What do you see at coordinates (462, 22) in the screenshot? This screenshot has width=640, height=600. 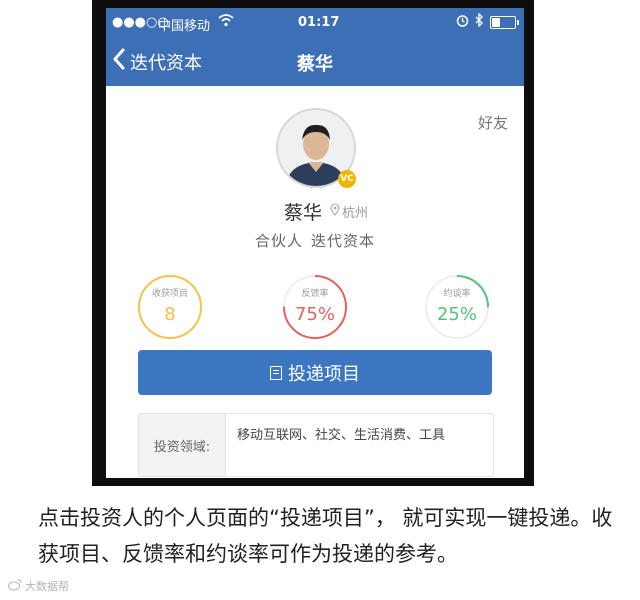 I see `alarm-icon` at bounding box center [462, 22].